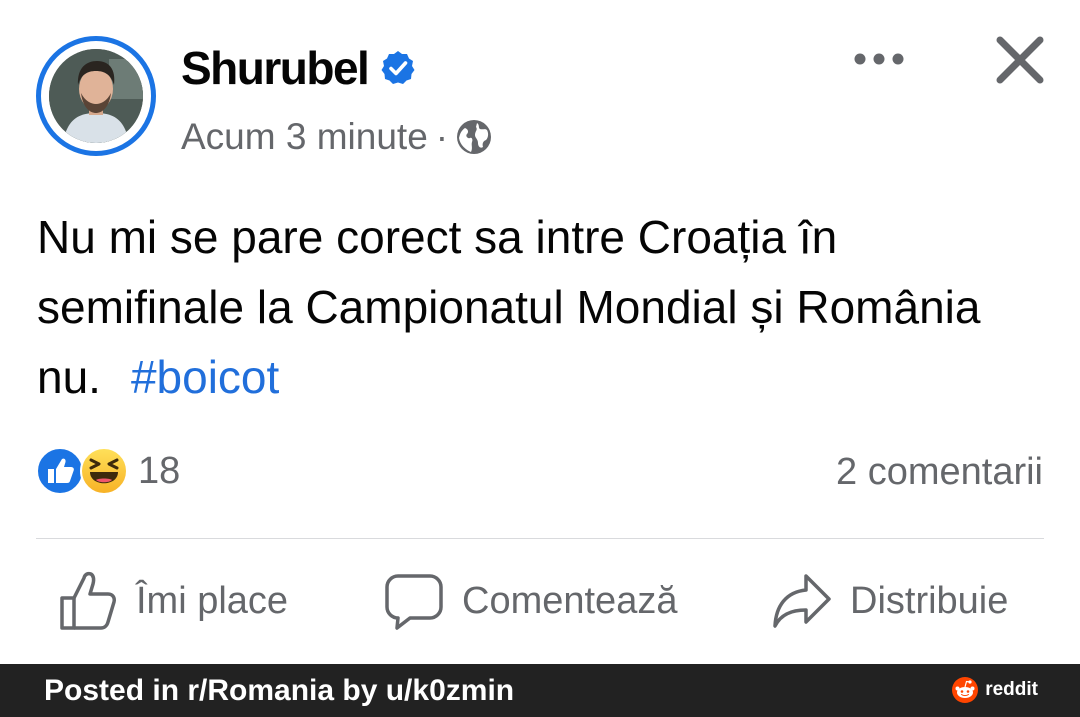 This screenshot has height=717, width=1080. I want to click on avatar-photo, so click(96, 96).